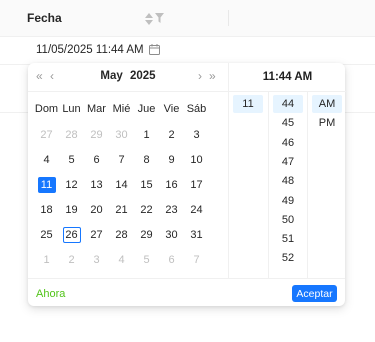 The width and height of the screenshot is (375, 342). What do you see at coordinates (288, 104) in the screenshot?
I see `minute-option-selected: 44` at bounding box center [288, 104].